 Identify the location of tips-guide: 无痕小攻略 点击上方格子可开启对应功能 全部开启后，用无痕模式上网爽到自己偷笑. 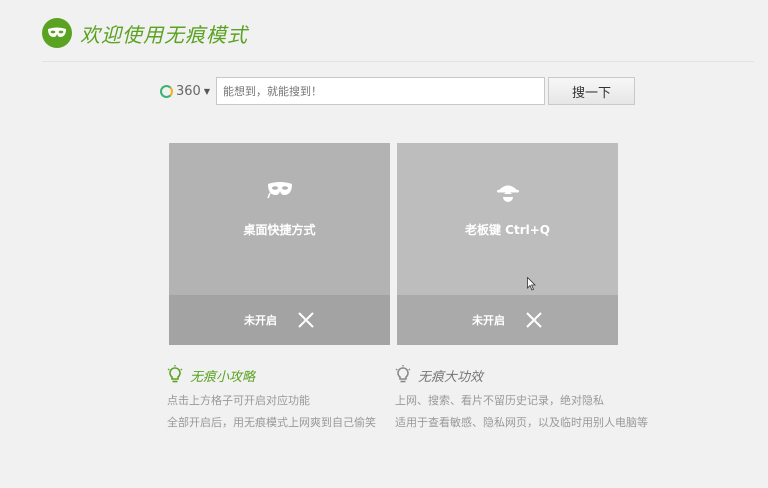
(271, 397).